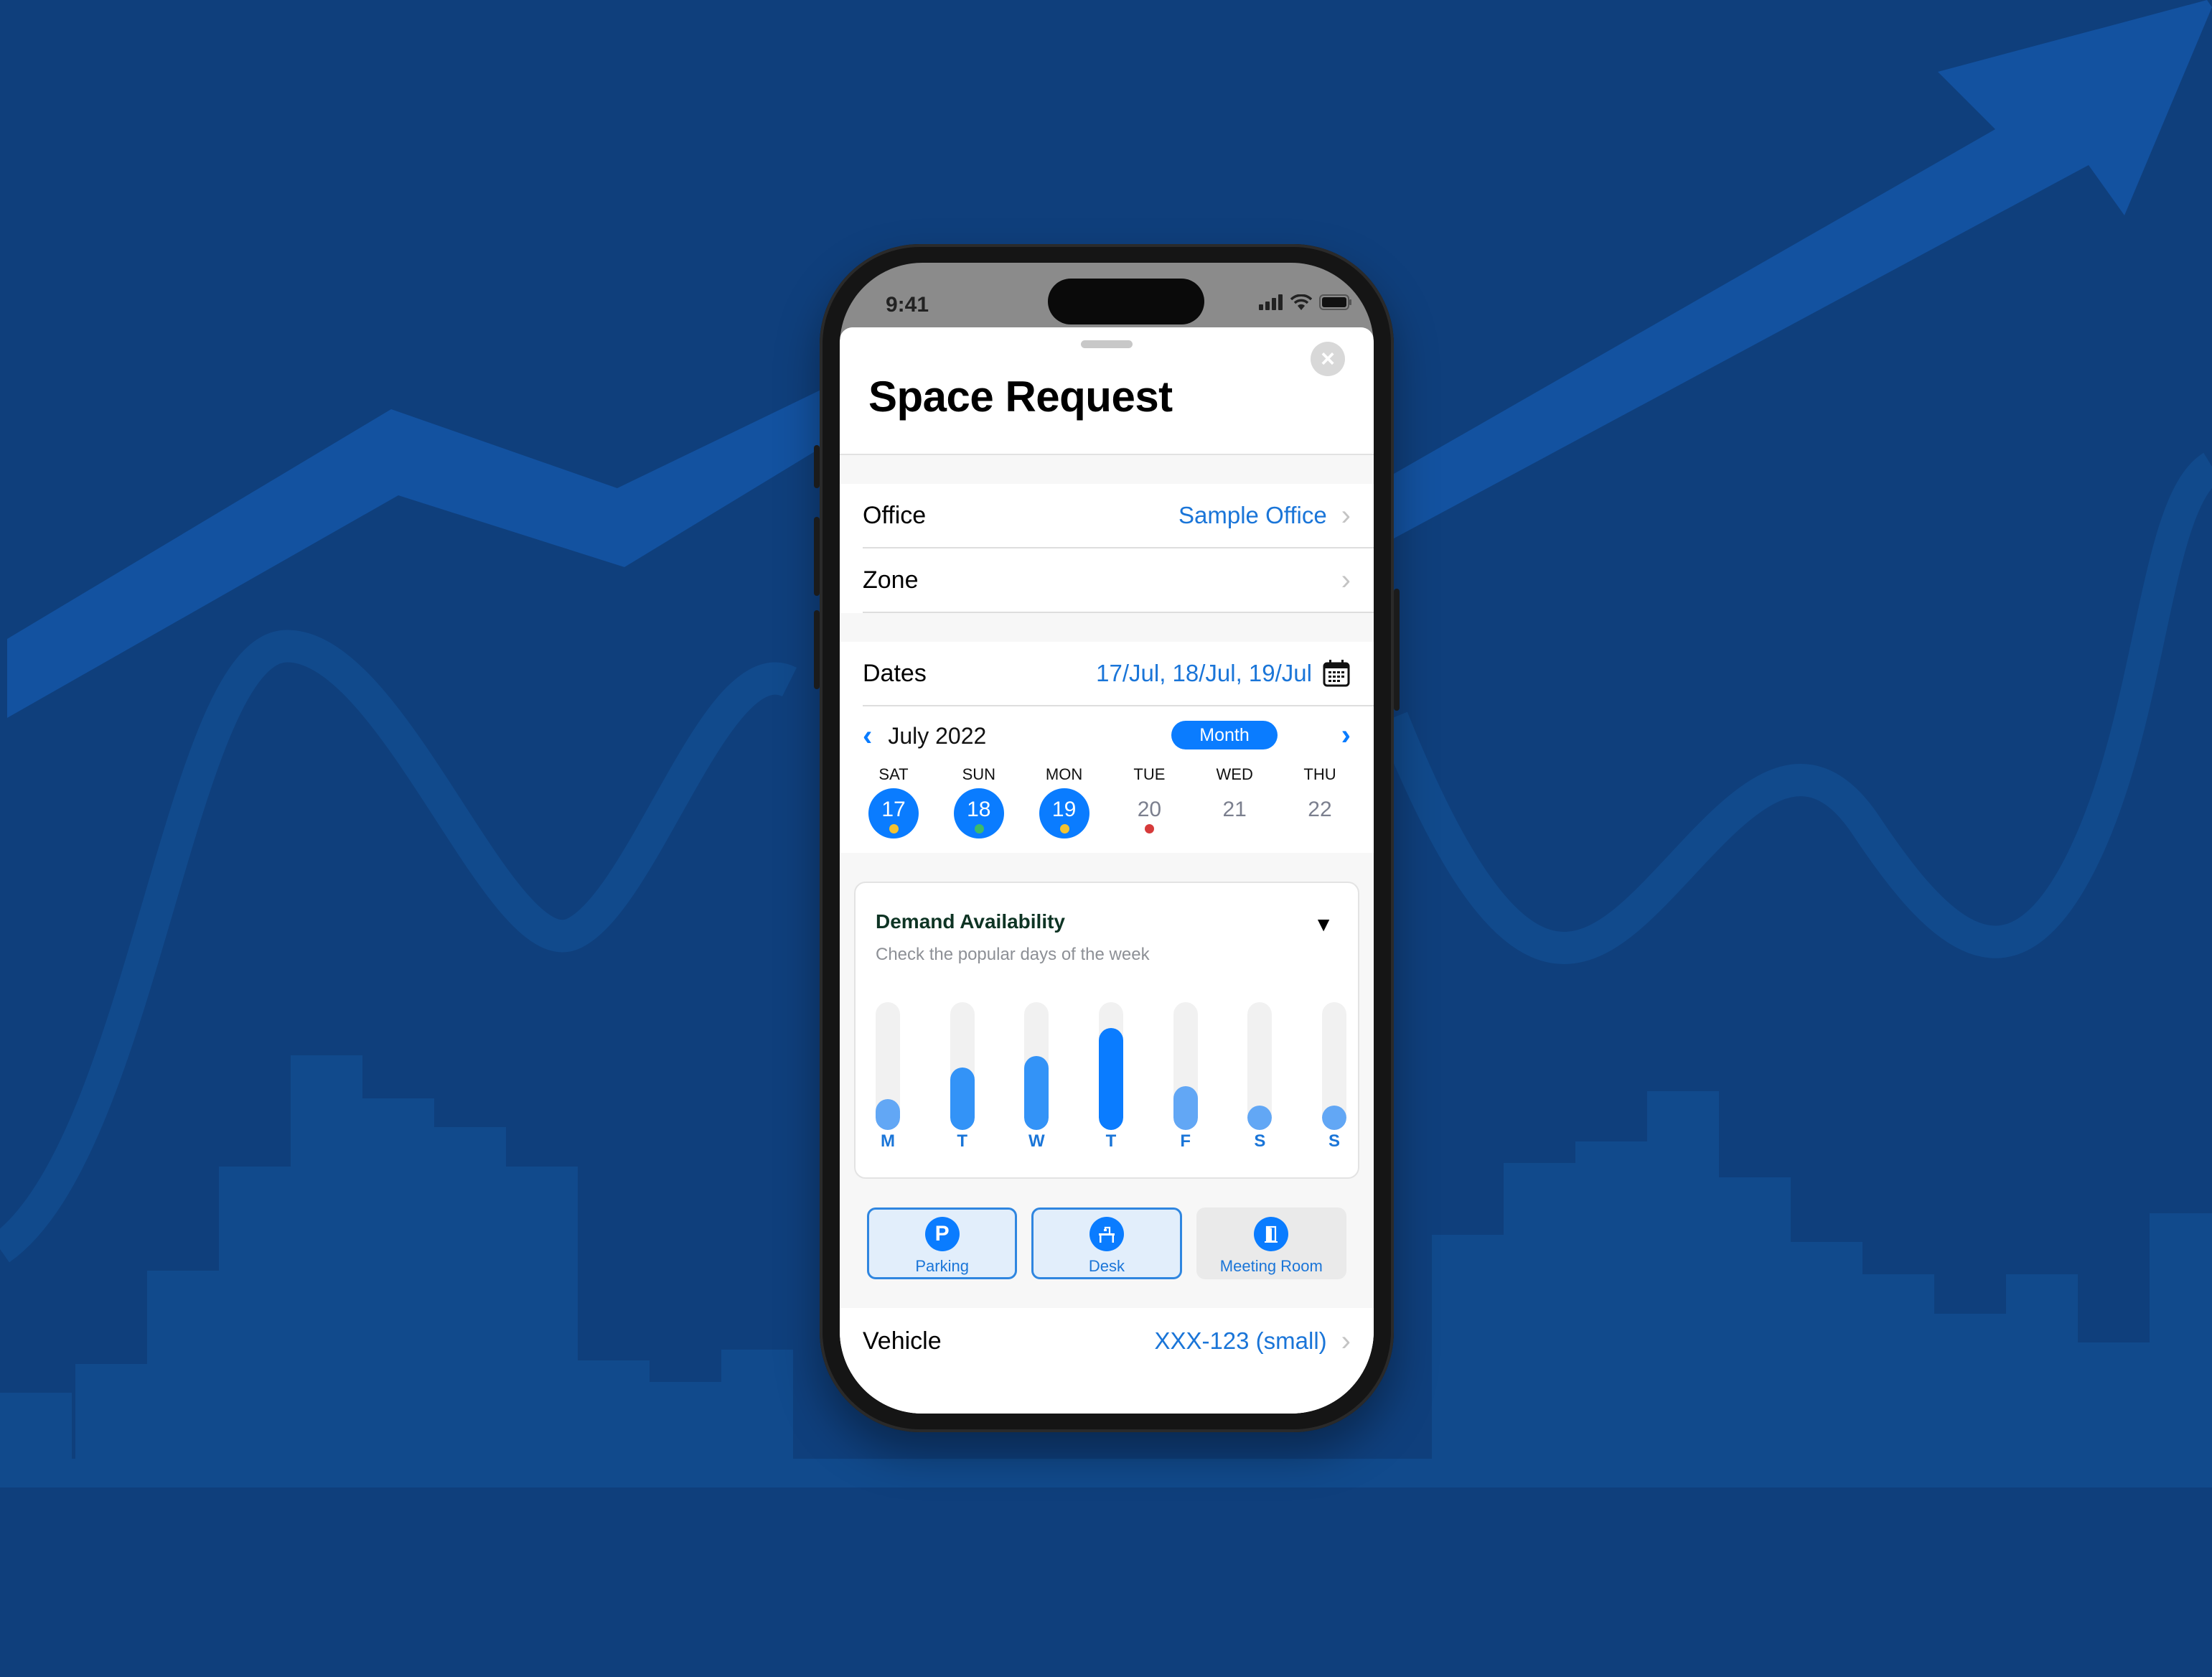 The image size is (2212, 1677). Describe the element at coordinates (1240, 1340) in the screenshot. I see `vehicle-value: XXX-123 (small)` at that location.